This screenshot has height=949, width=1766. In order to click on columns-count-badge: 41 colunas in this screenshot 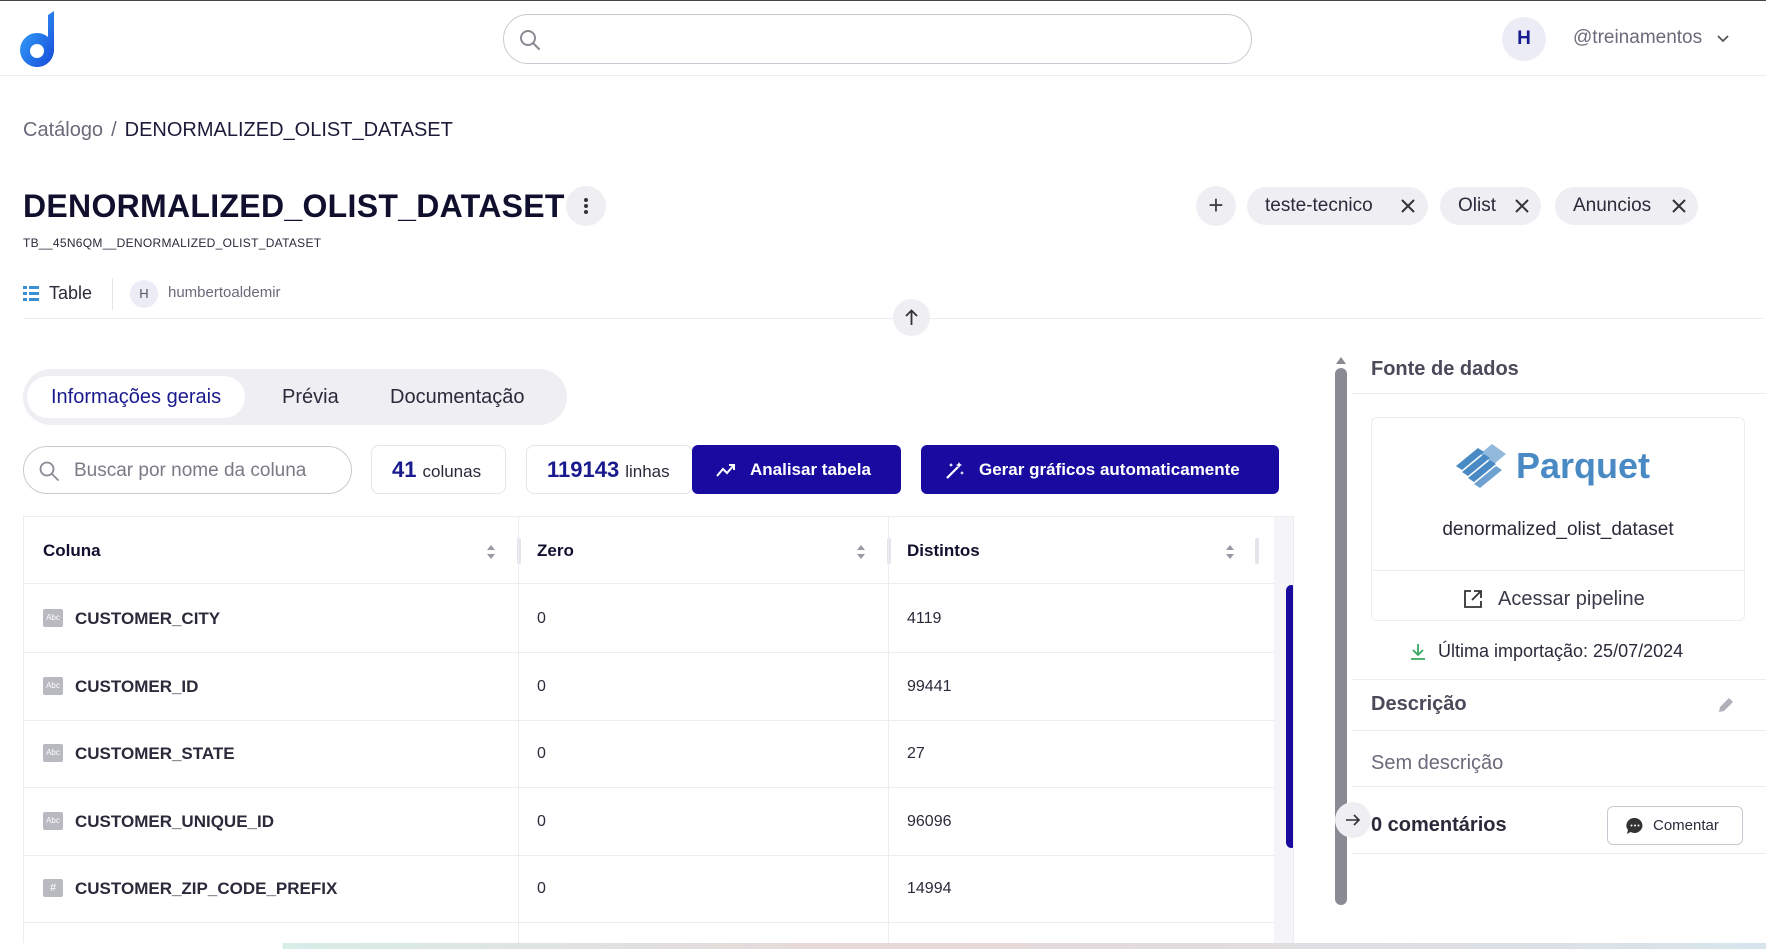, I will do `click(438, 469)`.